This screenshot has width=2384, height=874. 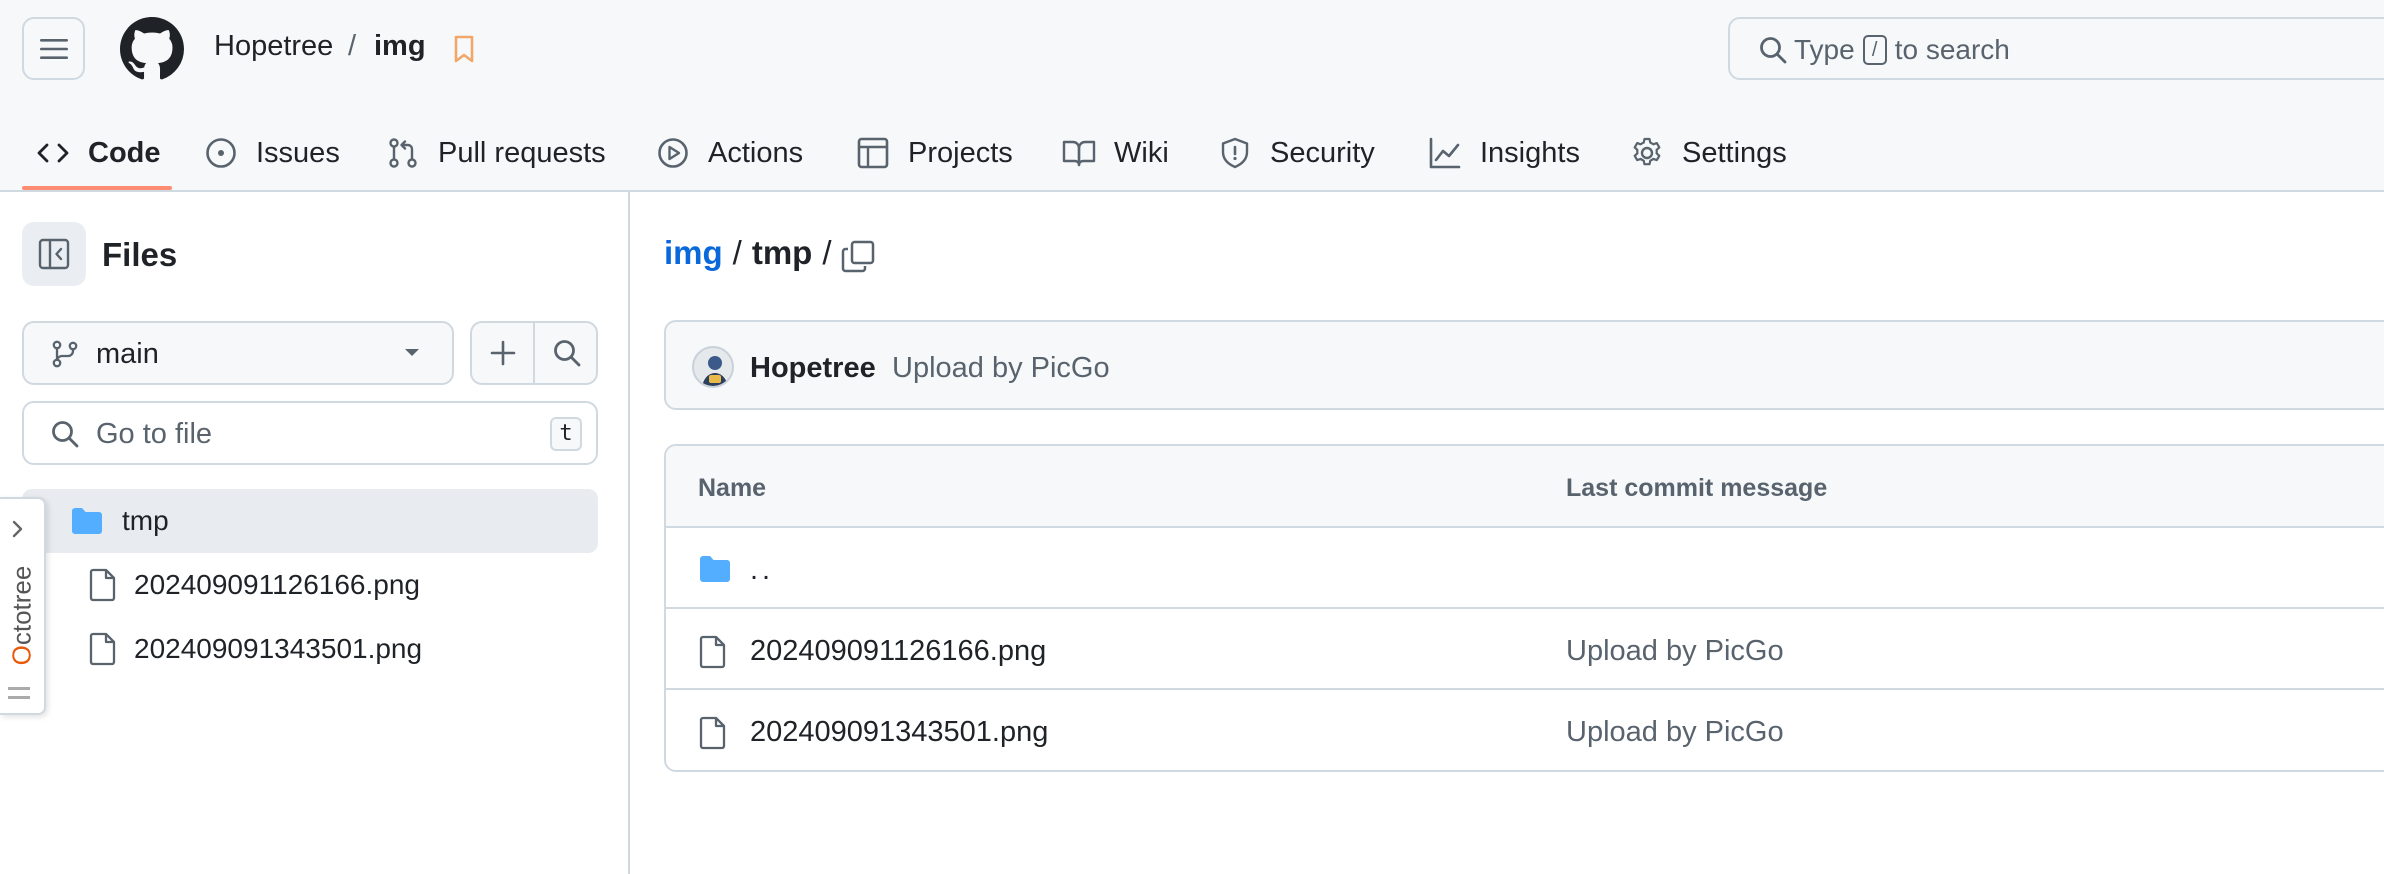 I want to click on graph-icon, so click(x=1445, y=153).